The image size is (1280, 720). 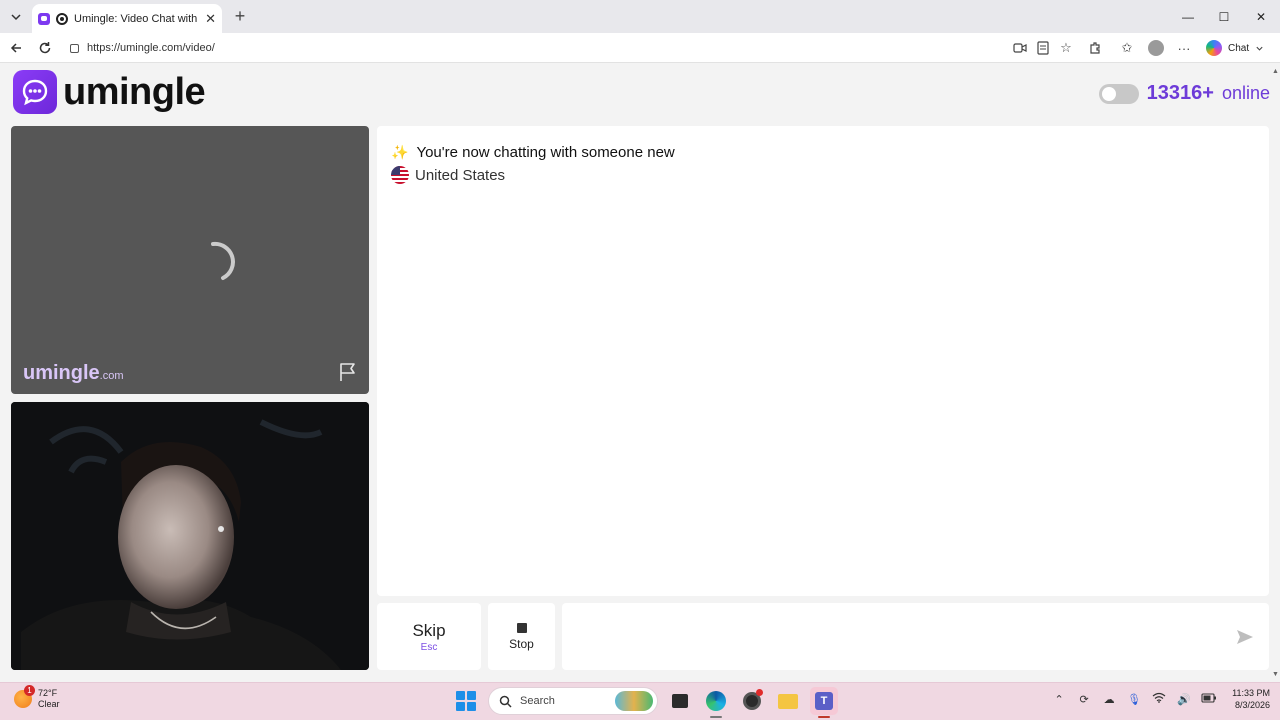 I want to click on refresh-button, so click(x=45, y=48).